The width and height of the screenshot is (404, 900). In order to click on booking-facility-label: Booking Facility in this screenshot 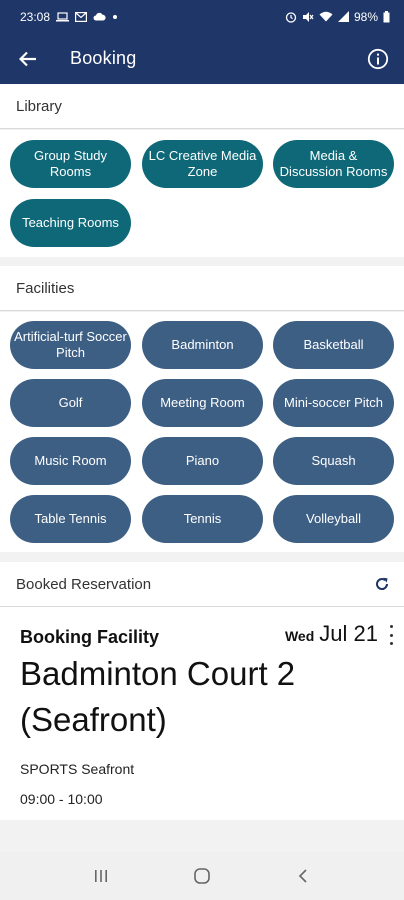, I will do `click(90, 637)`.